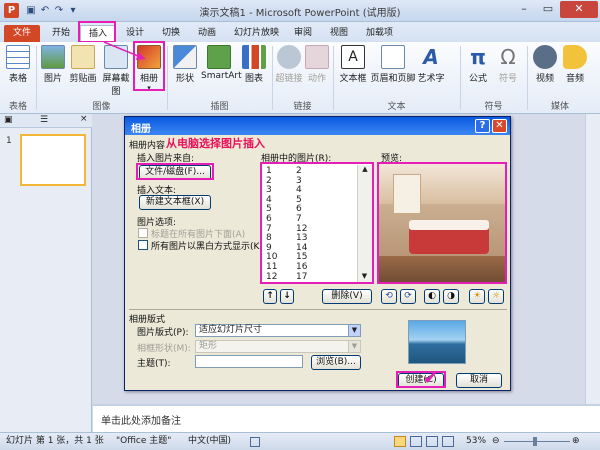 The width and height of the screenshot is (600, 450). I want to click on table-label: 表格, so click(17, 79).